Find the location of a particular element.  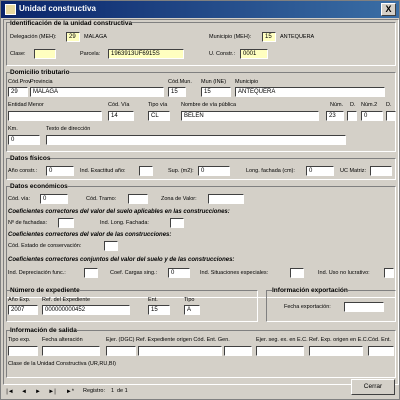

cargas-label: Coef. Cargas sing.: is located at coordinates (134, 273).